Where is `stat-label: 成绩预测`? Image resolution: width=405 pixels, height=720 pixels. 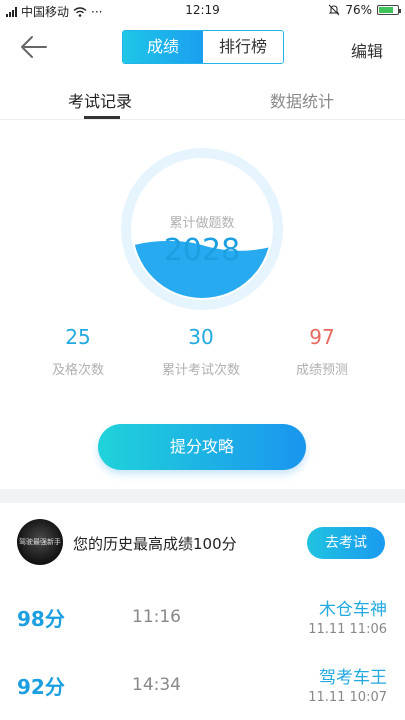
stat-label: 成绩预测 is located at coordinates (321, 370).